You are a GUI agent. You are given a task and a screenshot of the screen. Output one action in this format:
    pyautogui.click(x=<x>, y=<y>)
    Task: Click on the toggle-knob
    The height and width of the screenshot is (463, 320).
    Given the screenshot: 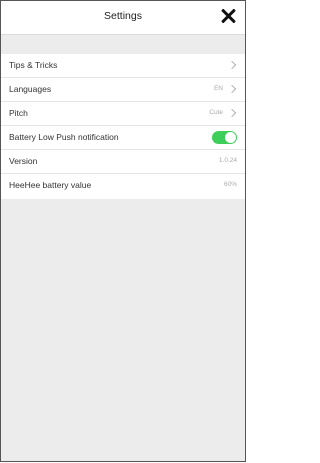 What is the action you would take?
    pyautogui.click(x=230, y=137)
    